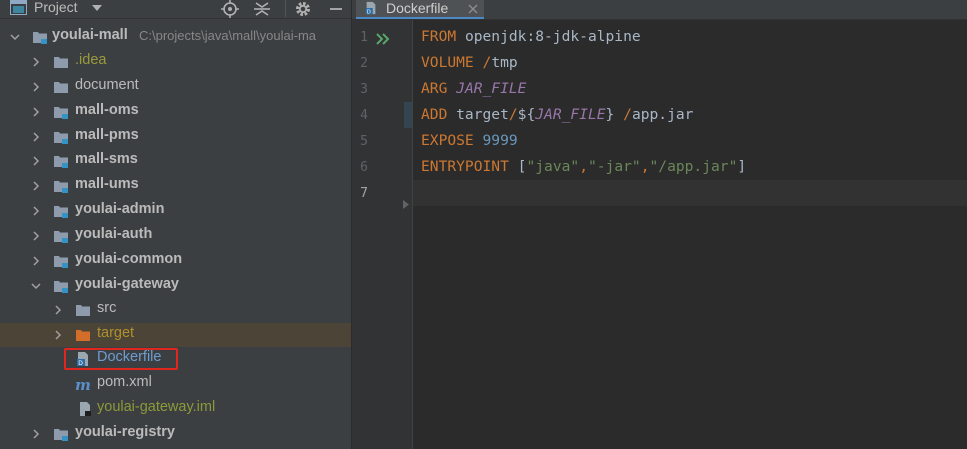  I want to click on line-number: 2, so click(364, 63).